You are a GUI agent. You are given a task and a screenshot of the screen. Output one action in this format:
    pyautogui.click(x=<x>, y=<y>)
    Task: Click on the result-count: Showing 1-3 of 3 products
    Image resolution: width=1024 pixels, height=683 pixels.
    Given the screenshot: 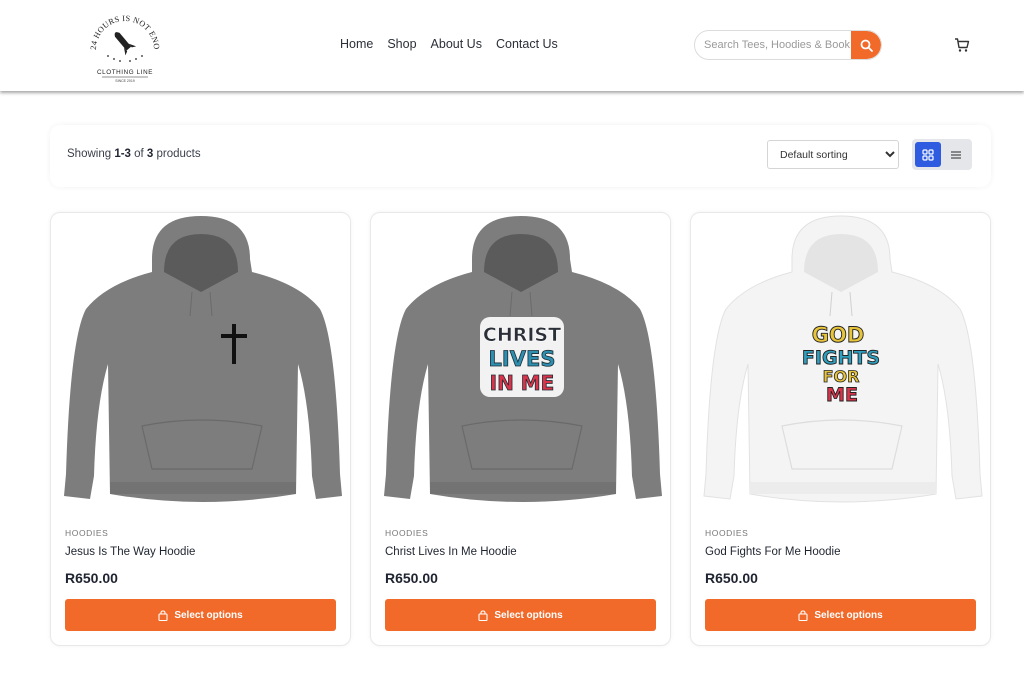 What is the action you would take?
    pyautogui.click(x=134, y=154)
    